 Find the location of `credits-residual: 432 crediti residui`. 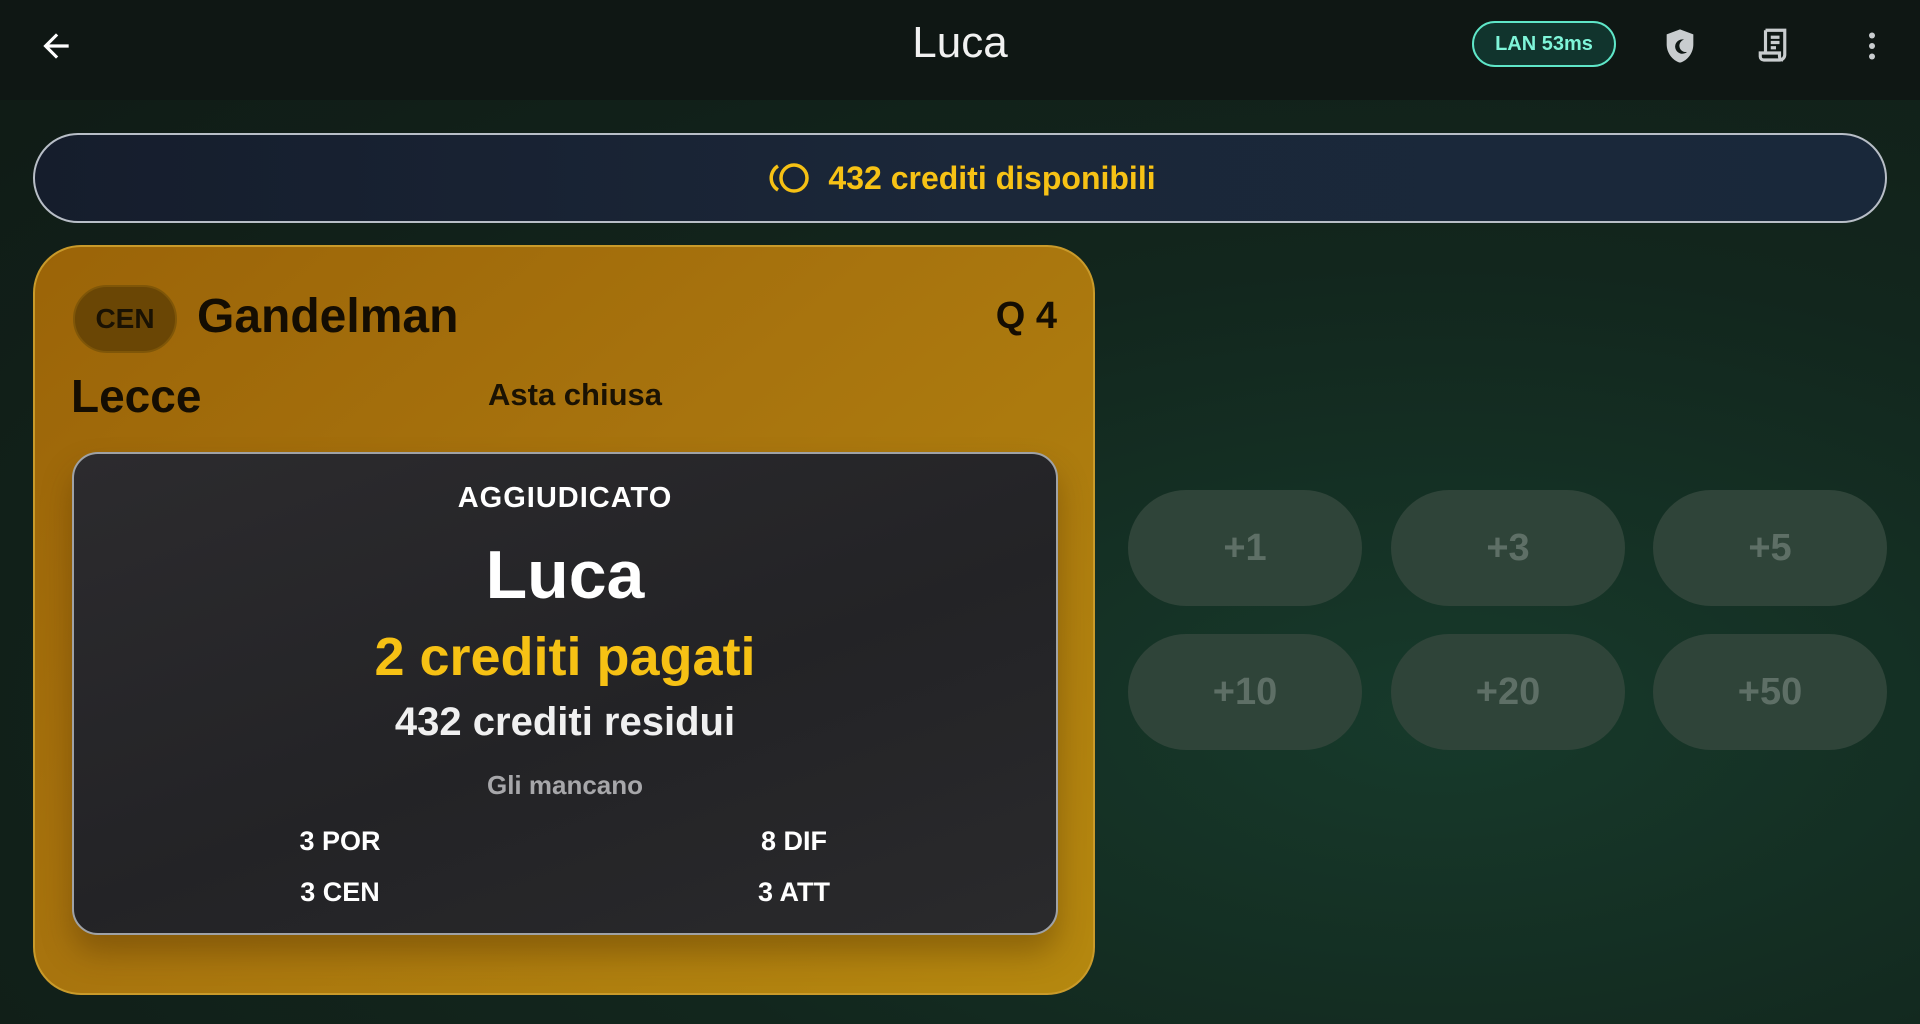

credits-residual: 432 crediti residui is located at coordinates (565, 722).